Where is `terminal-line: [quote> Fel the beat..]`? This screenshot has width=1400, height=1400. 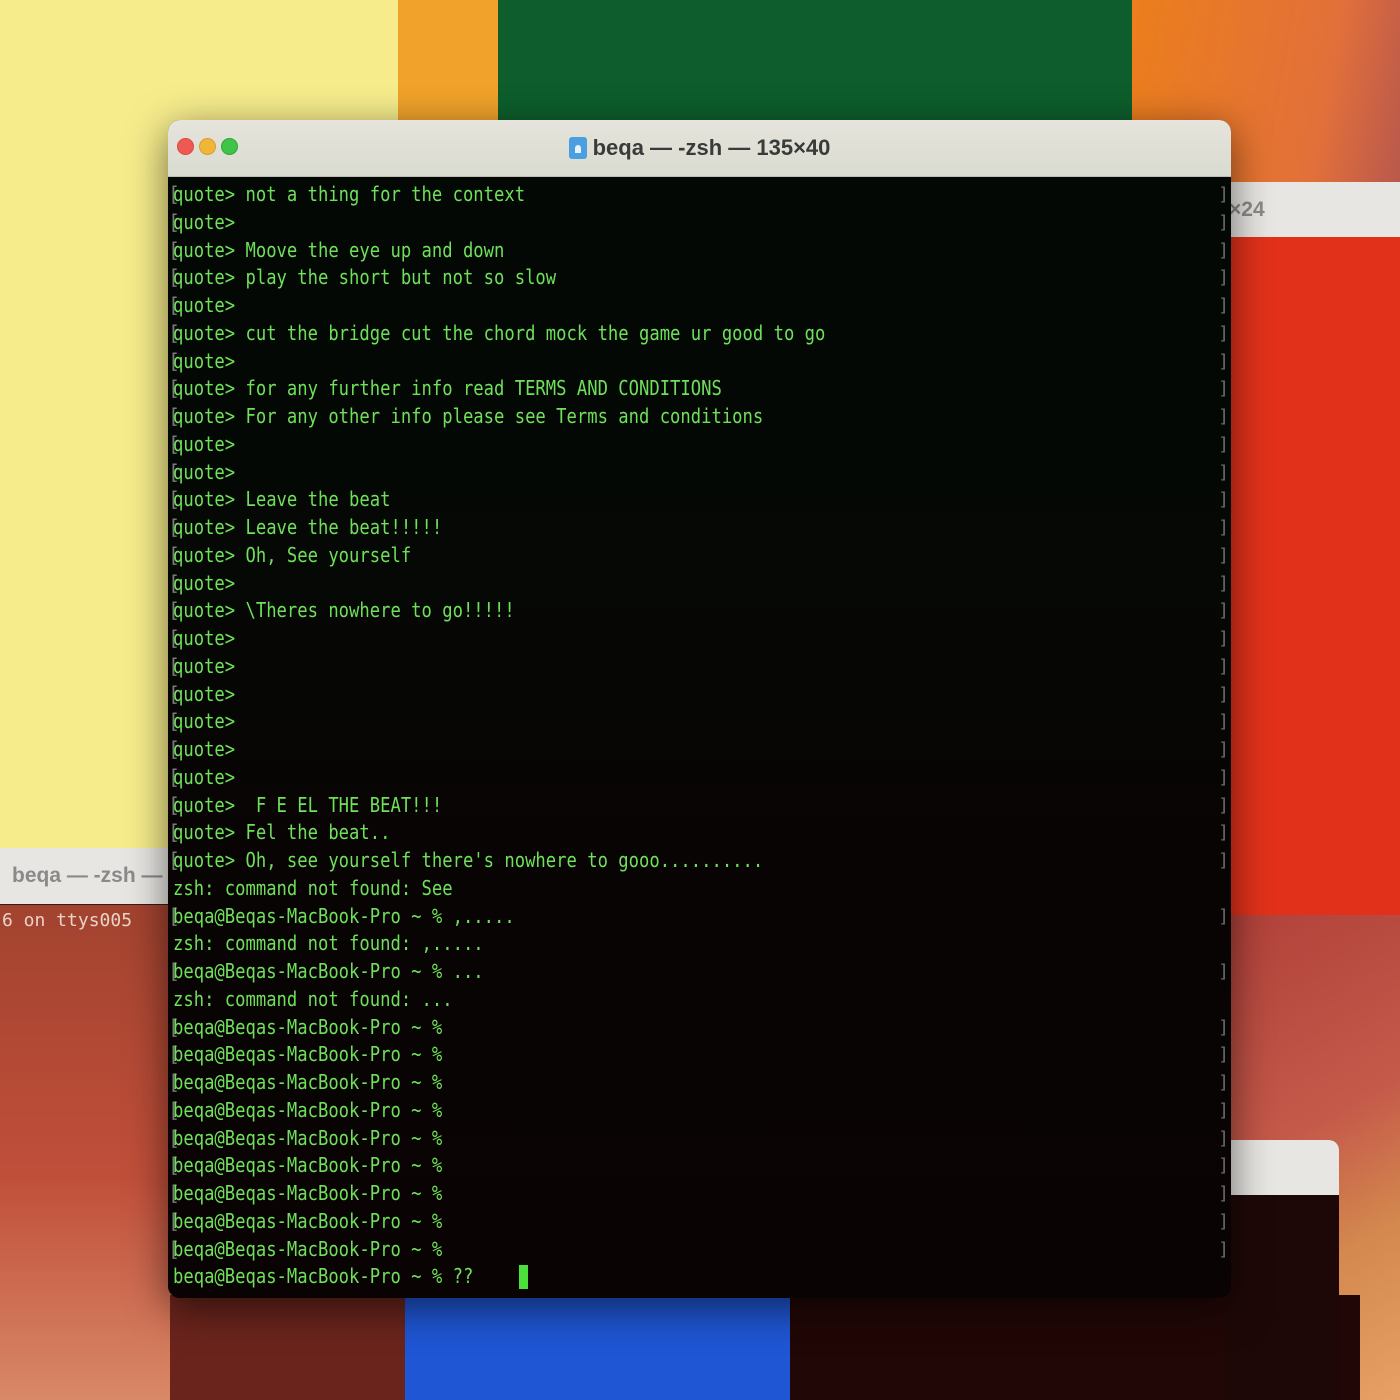
terminal-line: [quote> Fel the beat..] is located at coordinates (699, 833).